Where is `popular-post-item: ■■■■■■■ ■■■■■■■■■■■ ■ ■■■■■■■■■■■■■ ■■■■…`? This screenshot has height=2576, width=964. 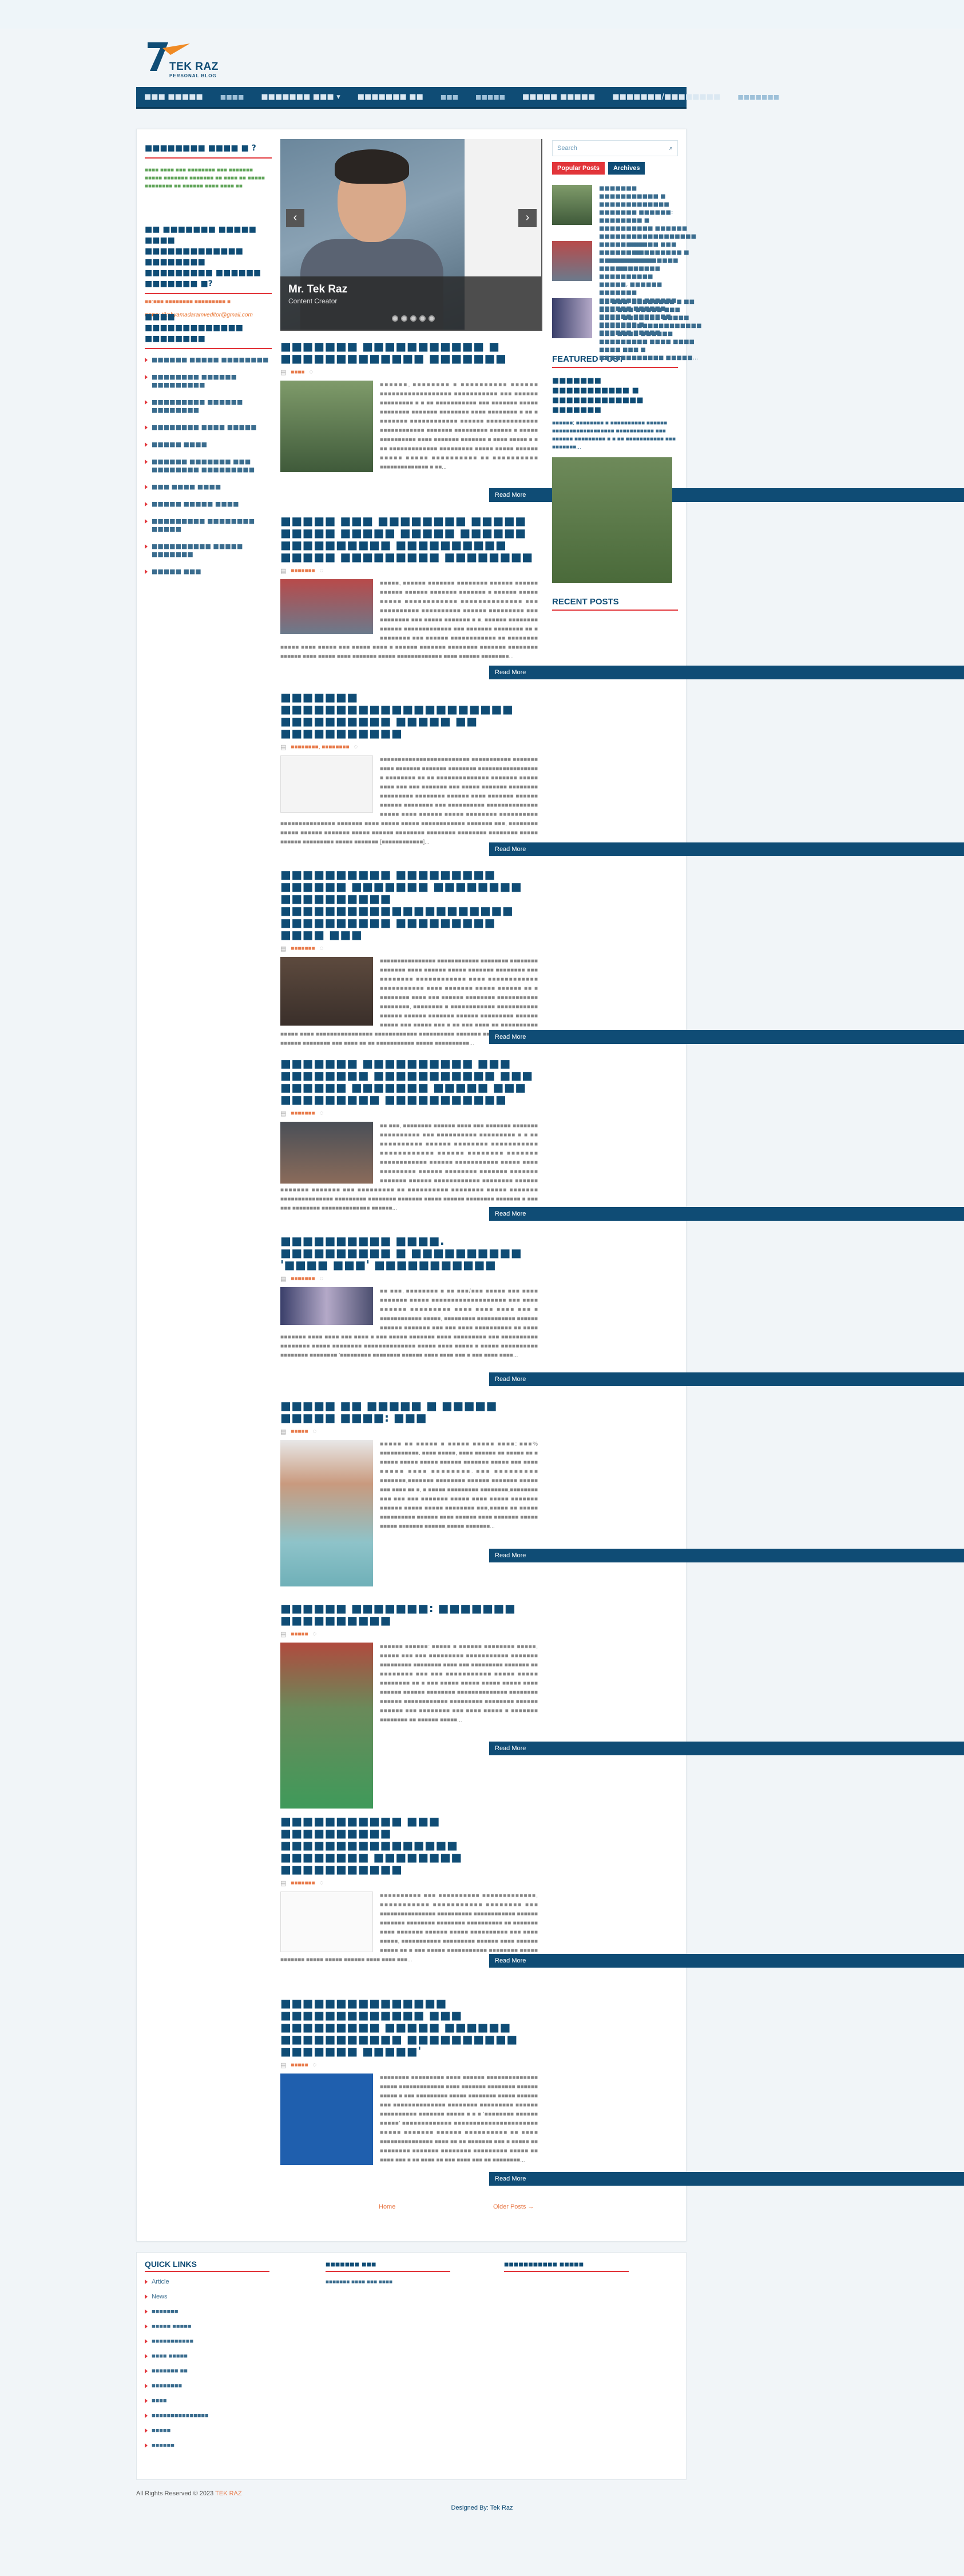 popular-post-item: ■■■■■■■ ■■■■■■■■■■■ ■ ■■■■■■■■■■■■■ ■■■■… is located at coordinates (624, 228).